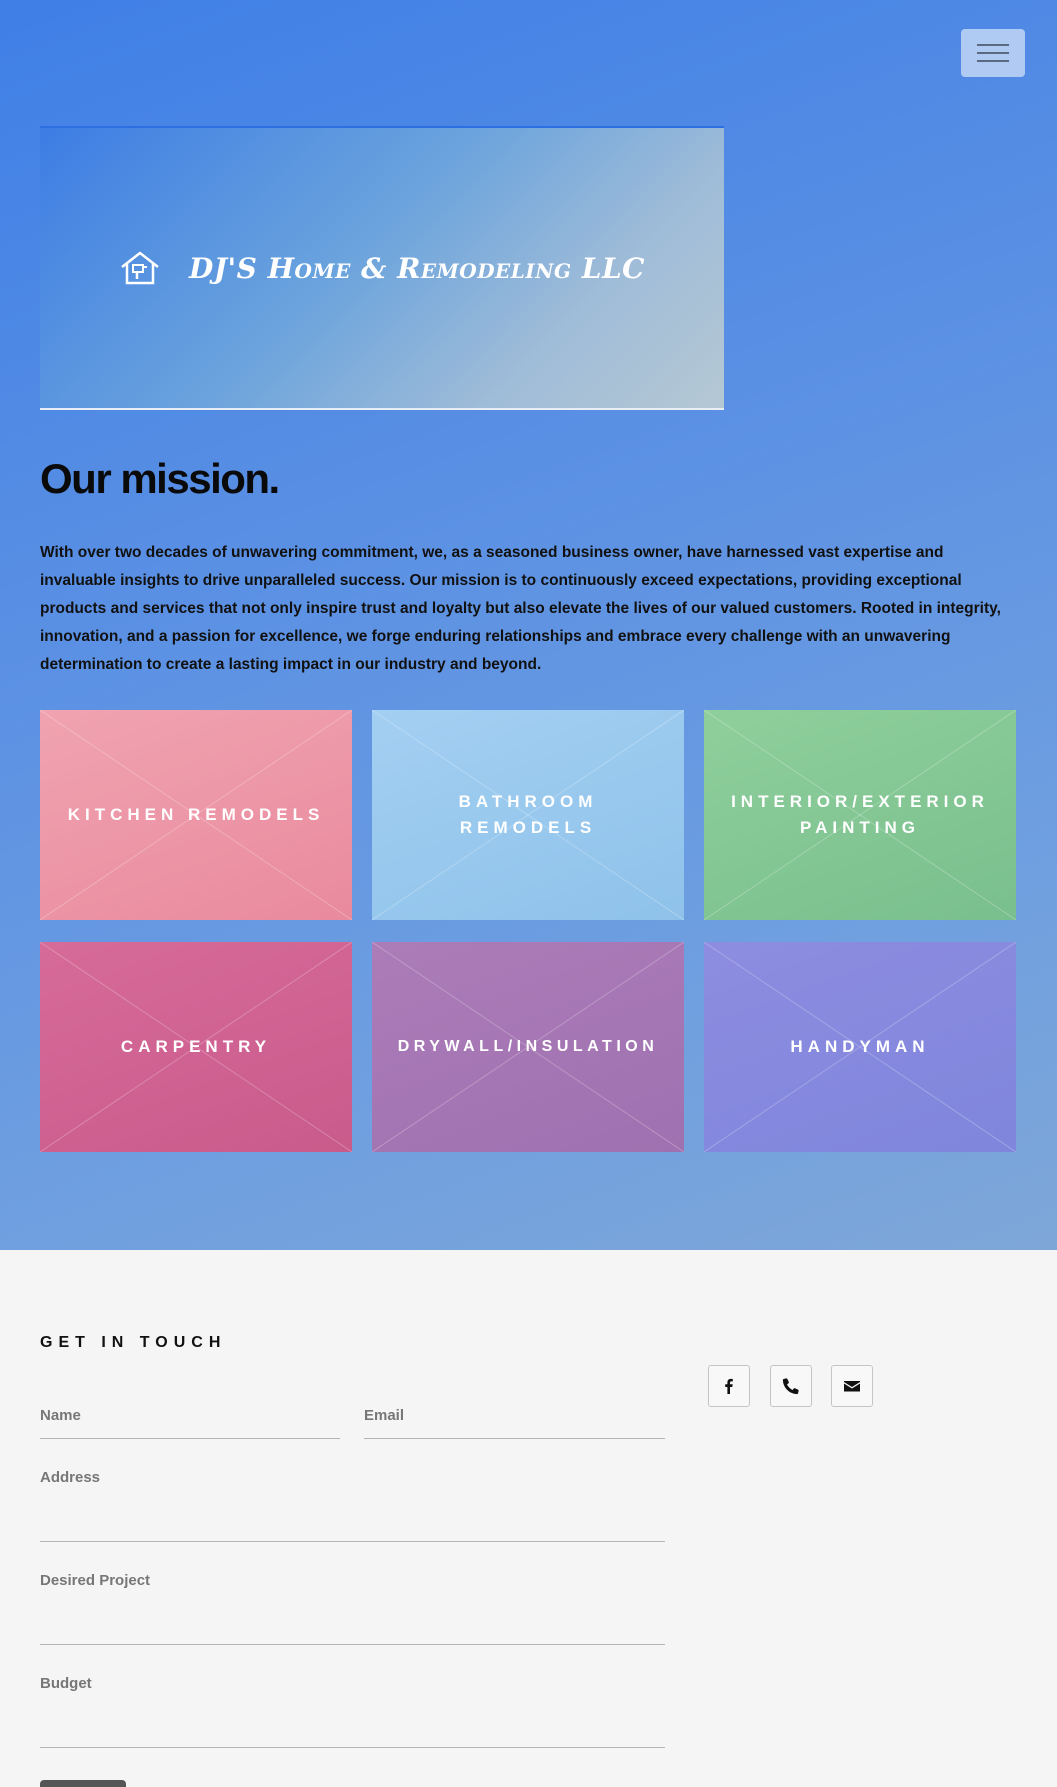  I want to click on service-label: INTERIOR/EXTERIOR PAINTING, so click(860, 814).